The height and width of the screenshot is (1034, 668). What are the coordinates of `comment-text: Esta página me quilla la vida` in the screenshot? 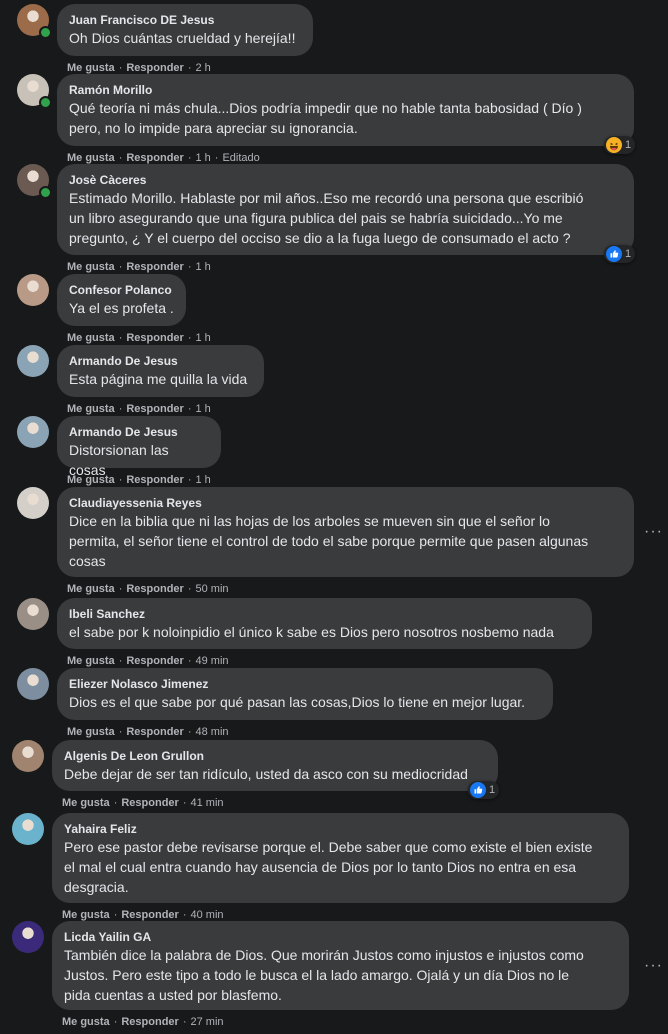 It's located at (158, 379).